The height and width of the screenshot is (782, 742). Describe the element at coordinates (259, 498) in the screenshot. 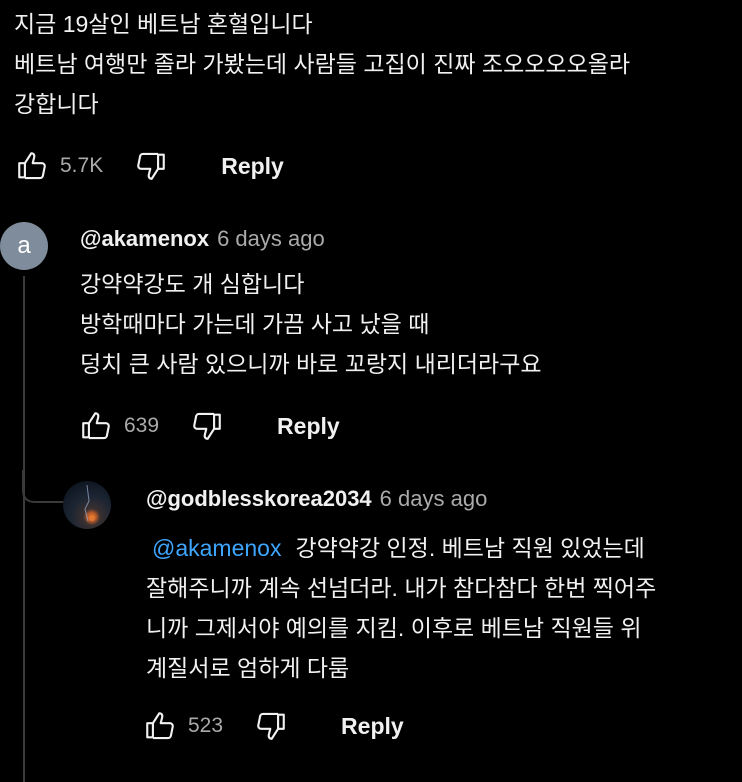

I see `author-name: @godblesskorea2034` at that location.